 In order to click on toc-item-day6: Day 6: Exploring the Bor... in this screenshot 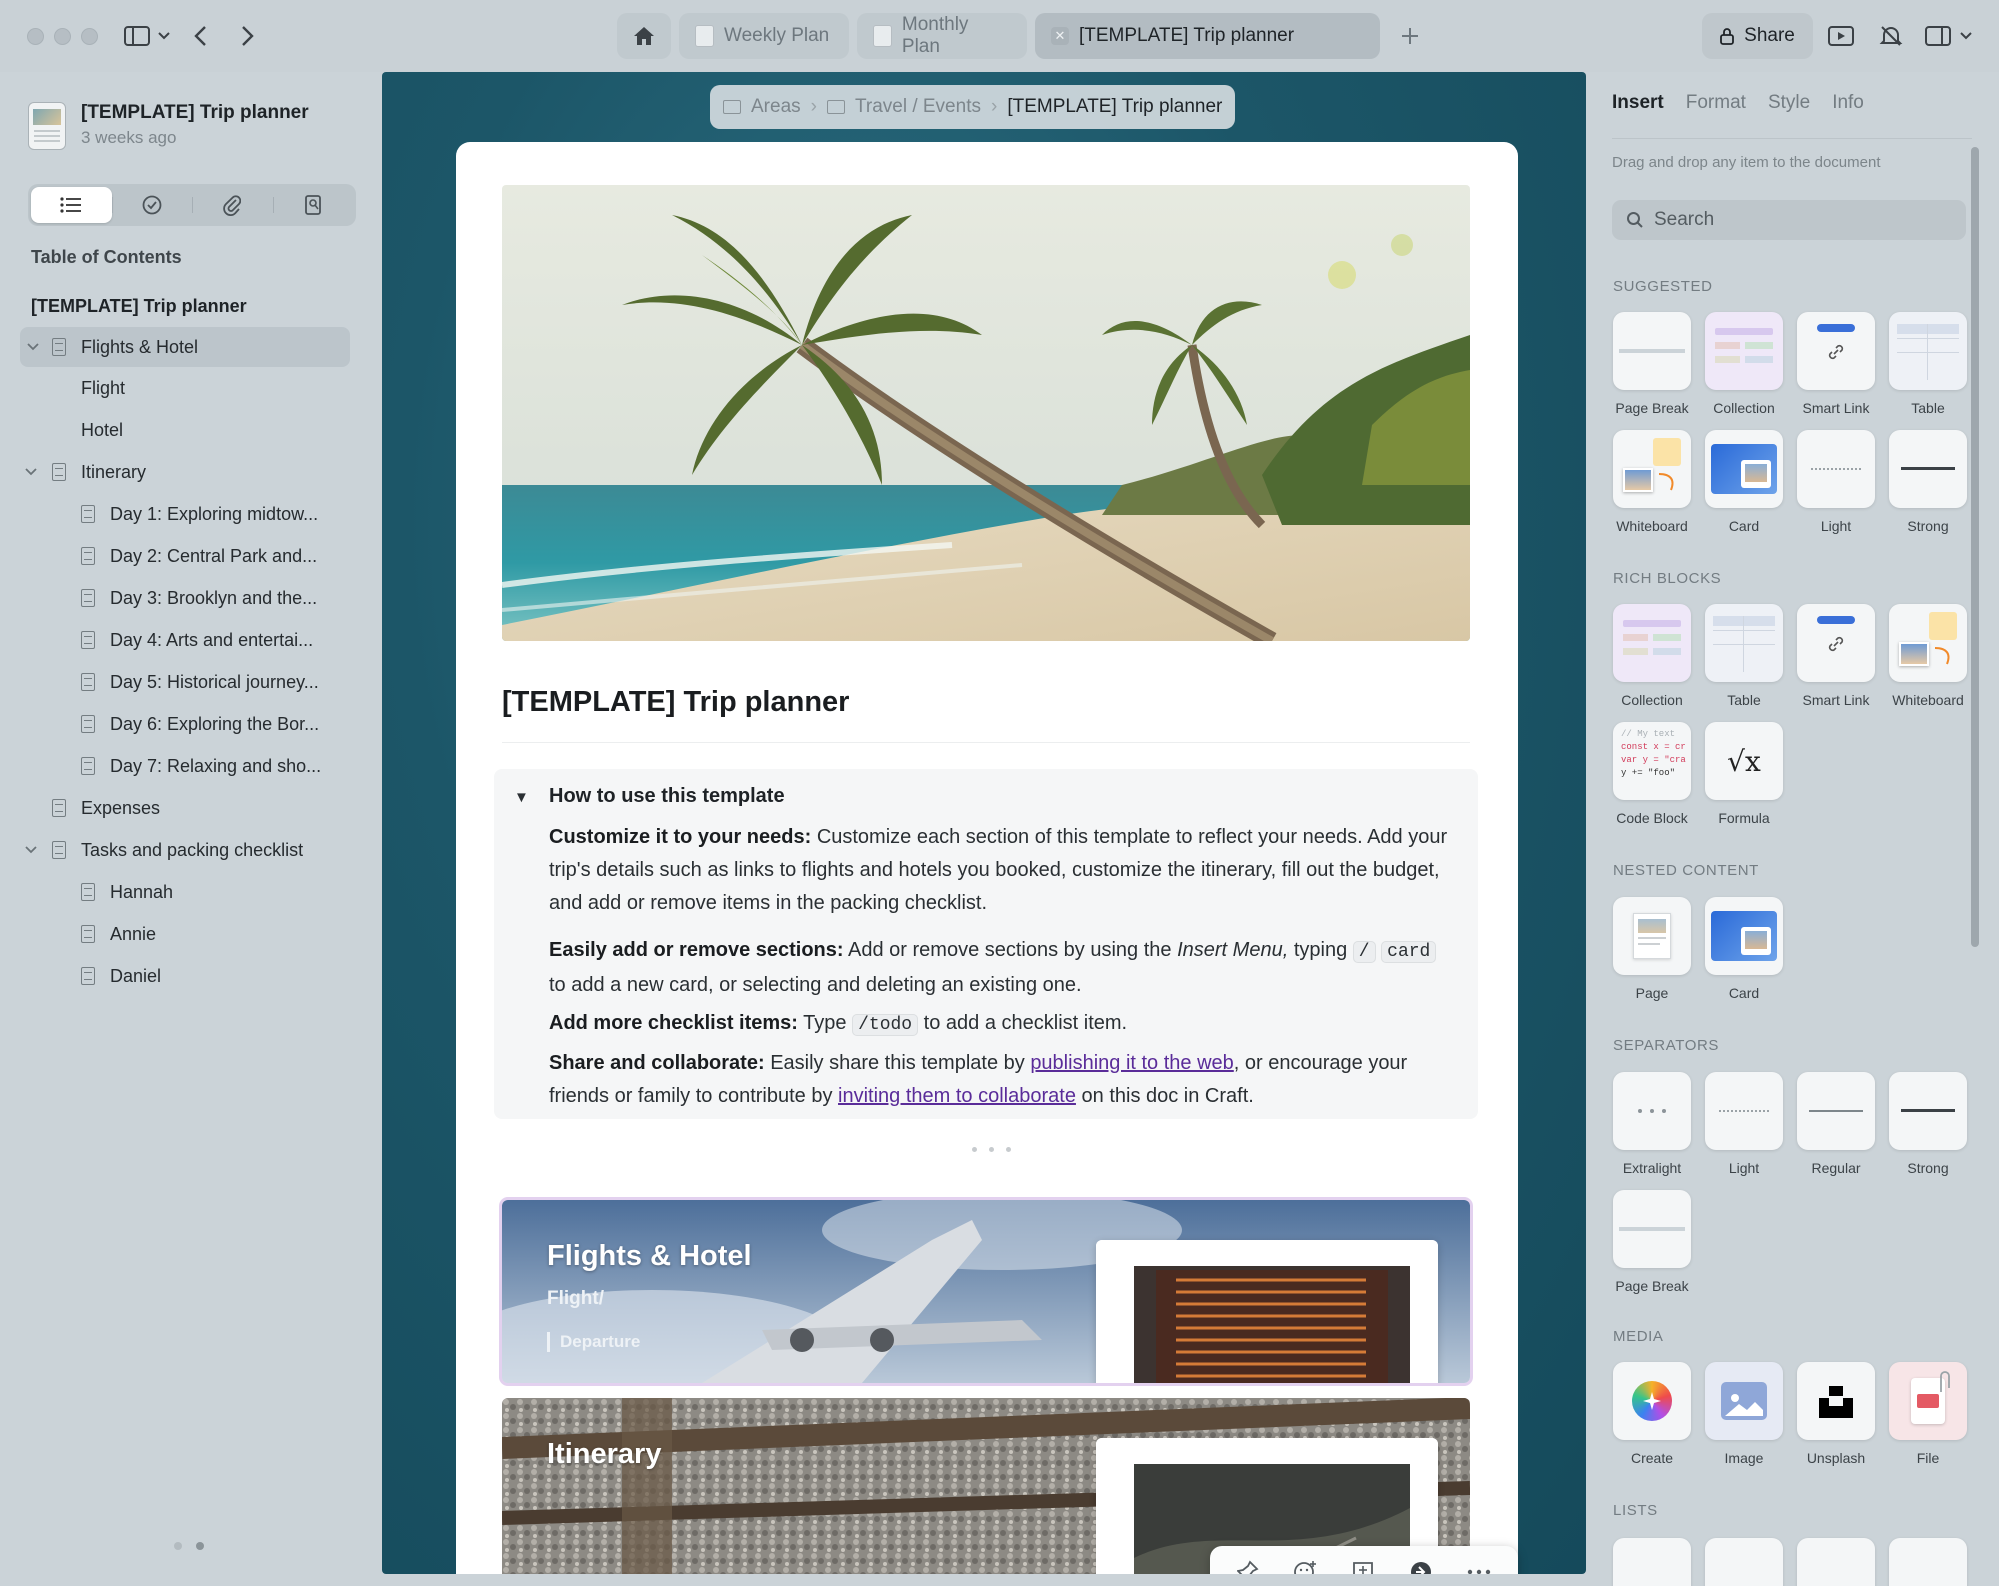, I will do `click(190, 724)`.